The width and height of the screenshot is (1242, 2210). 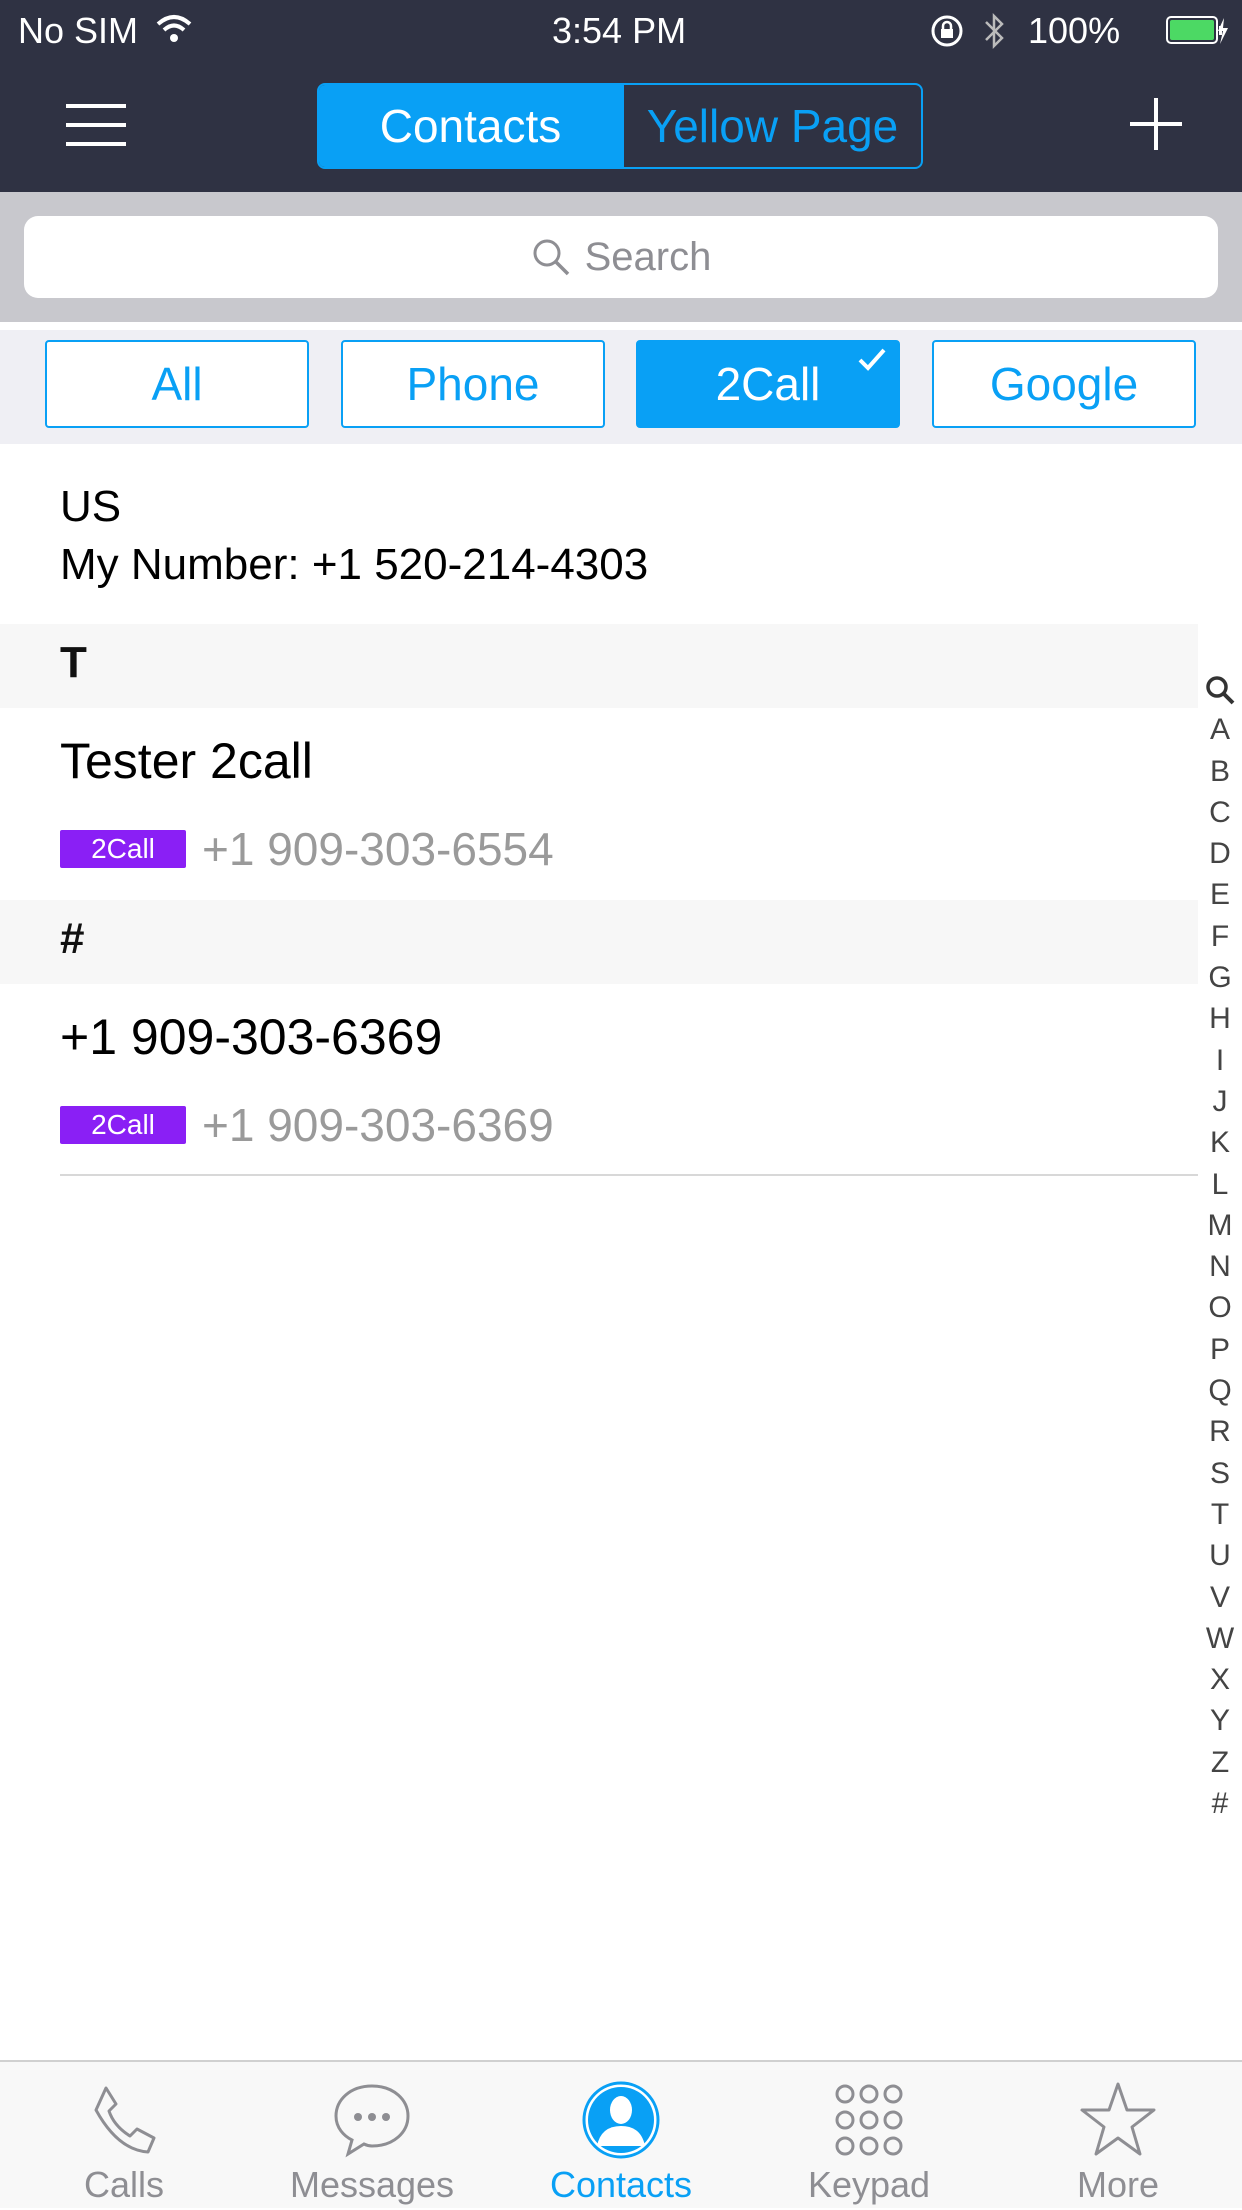 I want to click on filter-bar: All Phone 2Call Google, so click(x=621, y=387).